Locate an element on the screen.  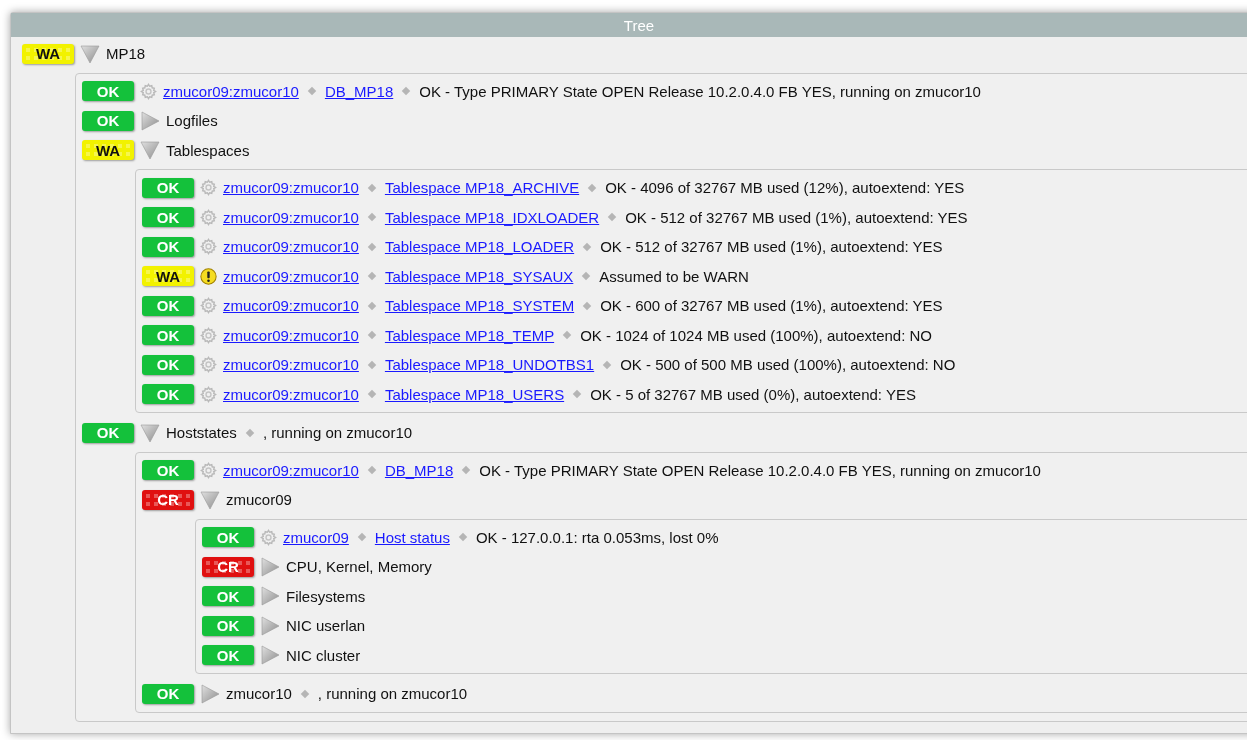
group-name: Tablespaces is located at coordinates (208, 150).